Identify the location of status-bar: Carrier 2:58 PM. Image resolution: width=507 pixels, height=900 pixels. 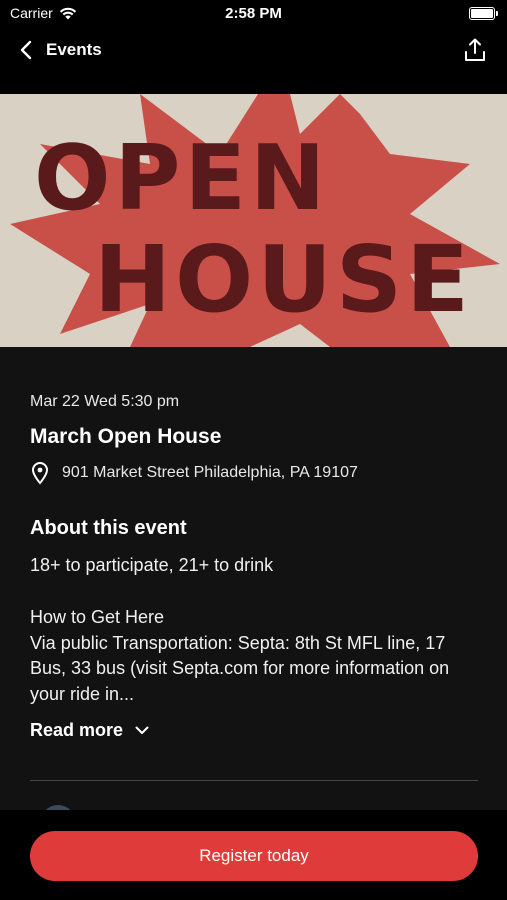
(253, 14).